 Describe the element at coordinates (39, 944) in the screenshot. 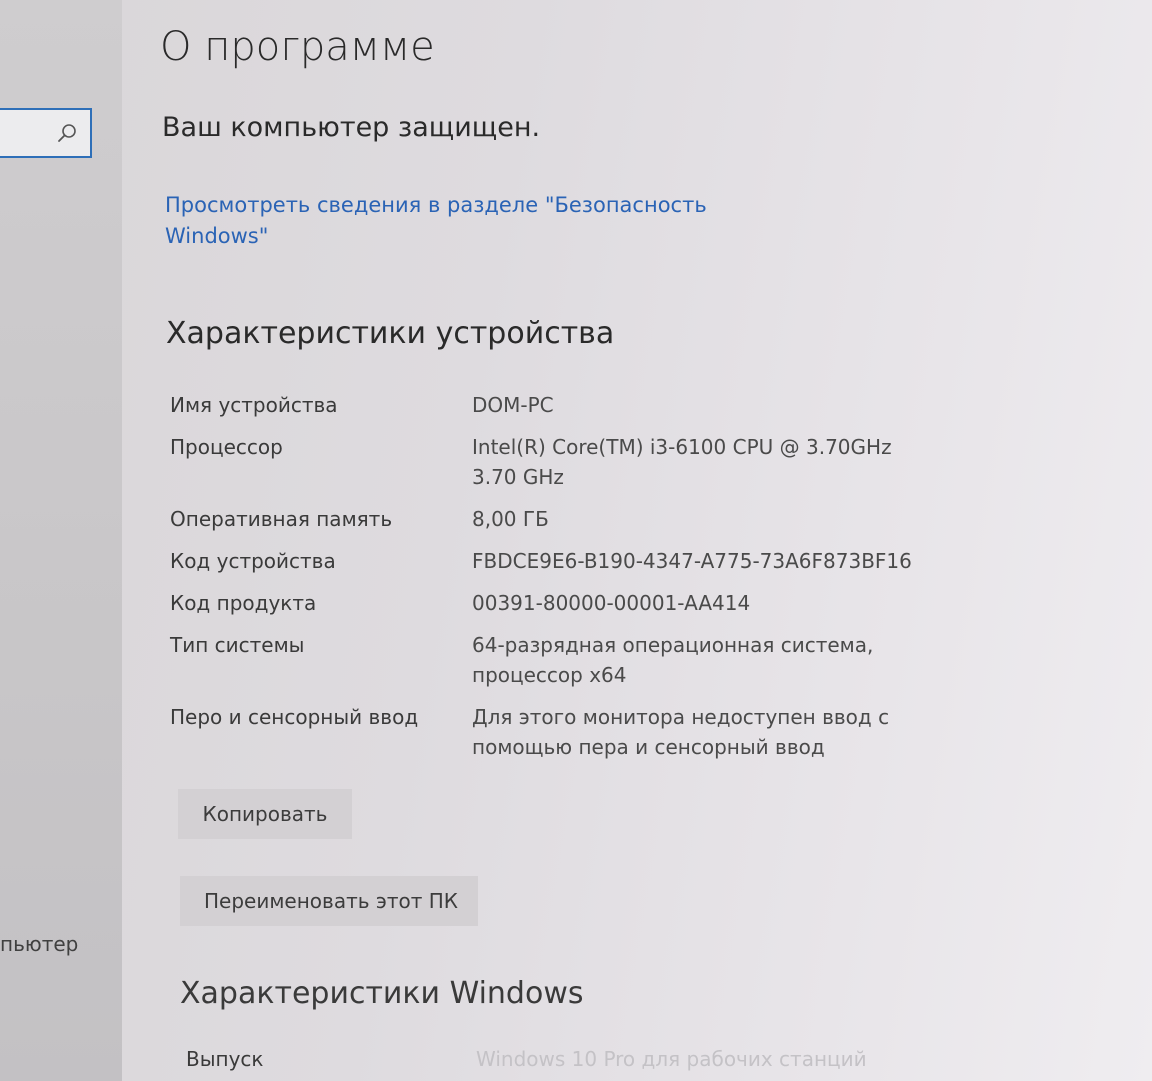

I see `sidebar-item-computer: пьютер` at that location.